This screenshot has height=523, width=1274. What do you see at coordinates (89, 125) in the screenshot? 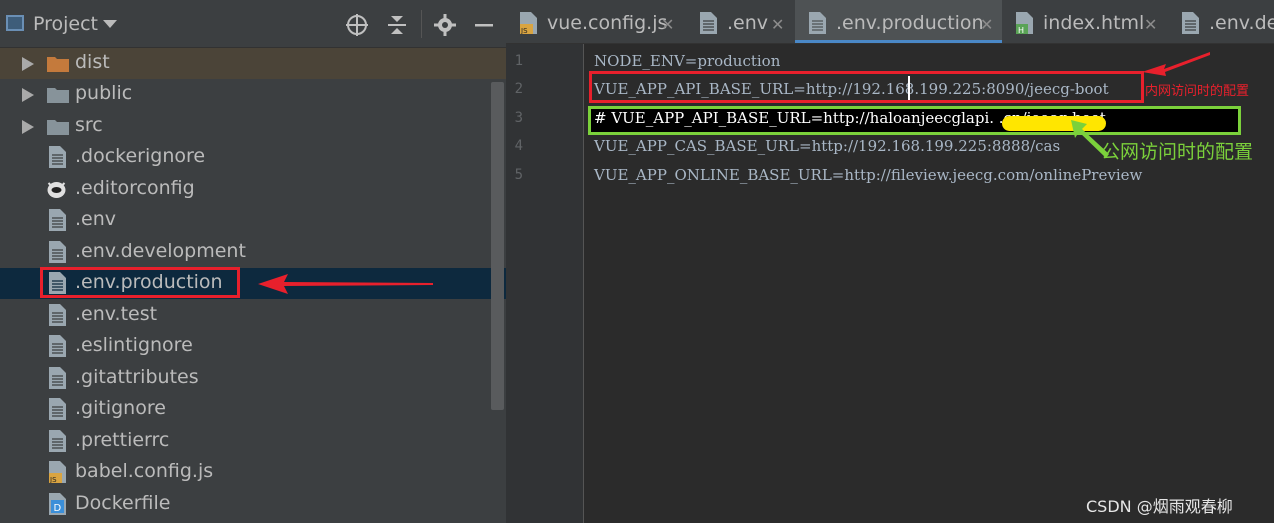
I see `tree-item-label: src` at bounding box center [89, 125].